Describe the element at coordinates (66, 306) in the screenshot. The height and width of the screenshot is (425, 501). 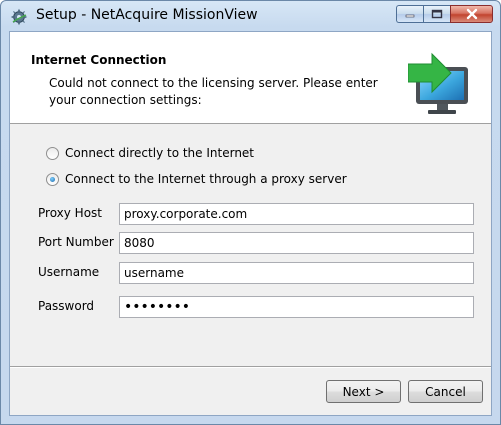
I see `password-label: Password` at that location.